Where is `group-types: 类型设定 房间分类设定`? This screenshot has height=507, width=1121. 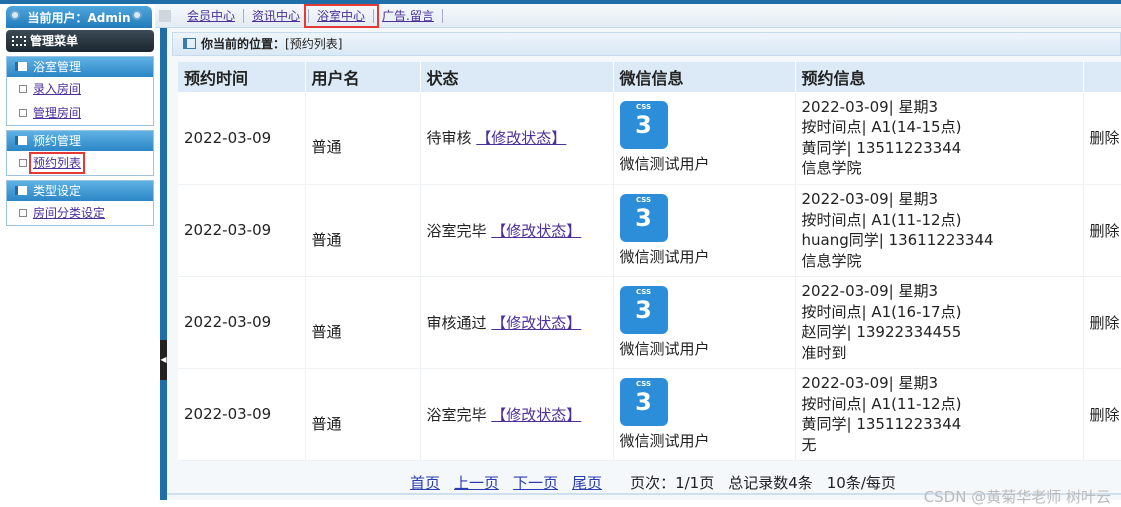
group-types: 类型设定 房间分类设定 is located at coordinates (80, 203).